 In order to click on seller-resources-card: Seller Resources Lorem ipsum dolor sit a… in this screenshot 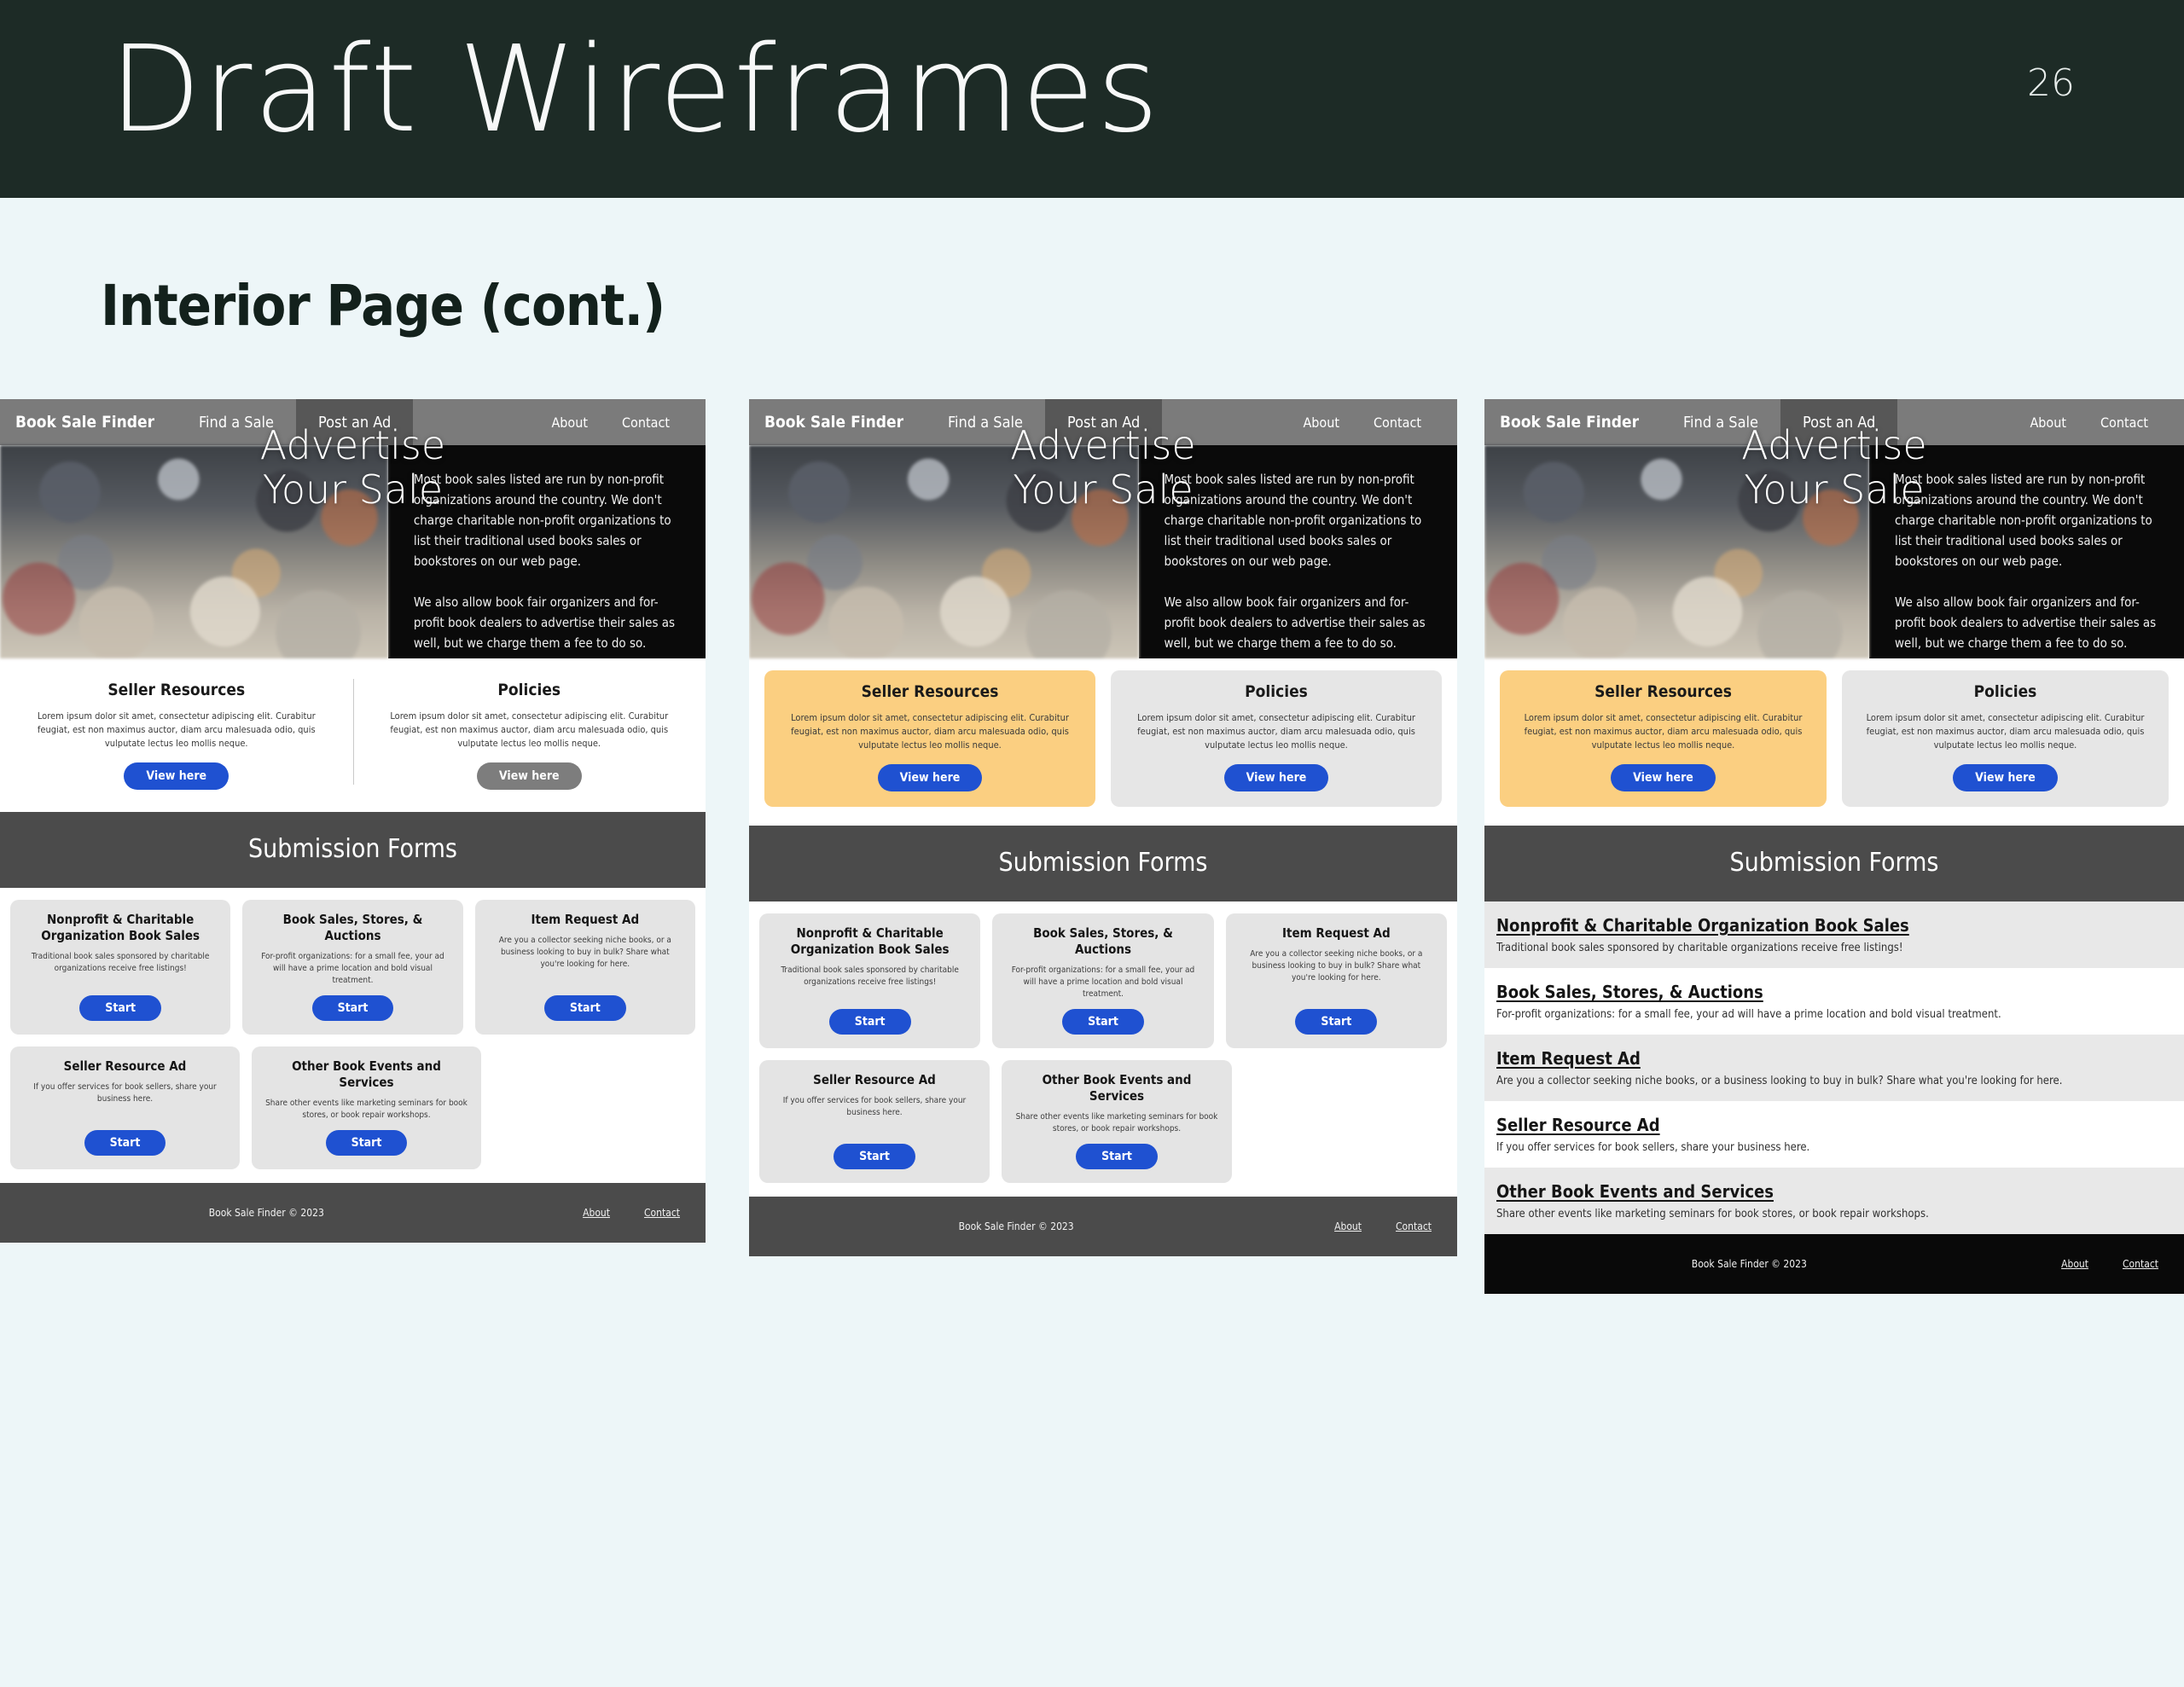, I will do `click(1663, 739)`.